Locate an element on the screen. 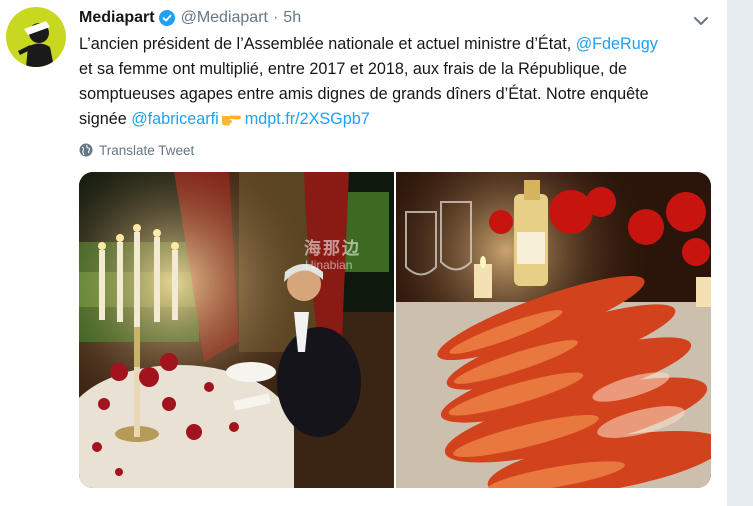 The height and width of the screenshot is (506, 753). tweet-line-4: signée @fabricearfi mdpt.fr/2XSGpb7 is located at coordinates (399, 119).